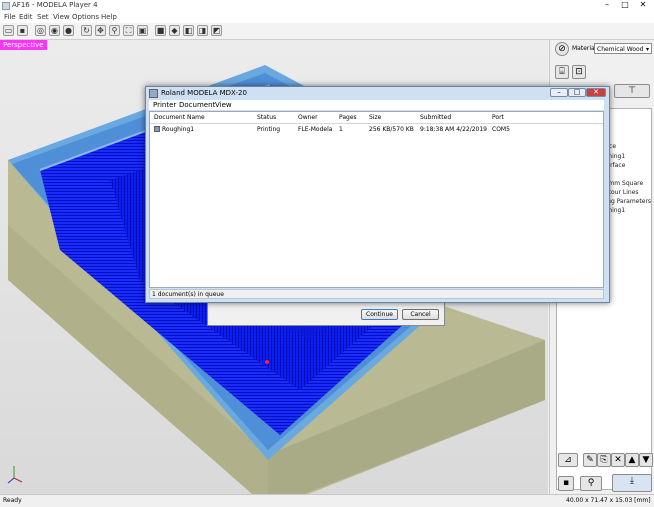 The height and width of the screenshot is (507, 654). I want to click on save-icon: ▪, so click(22, 30).